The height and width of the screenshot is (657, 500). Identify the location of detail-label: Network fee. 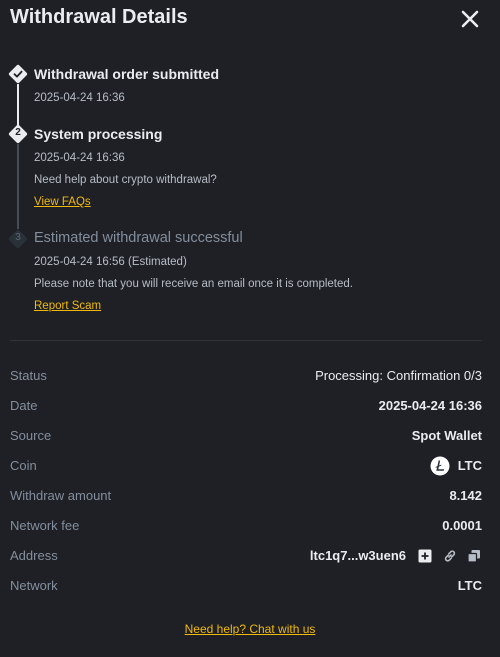
(45, 525).